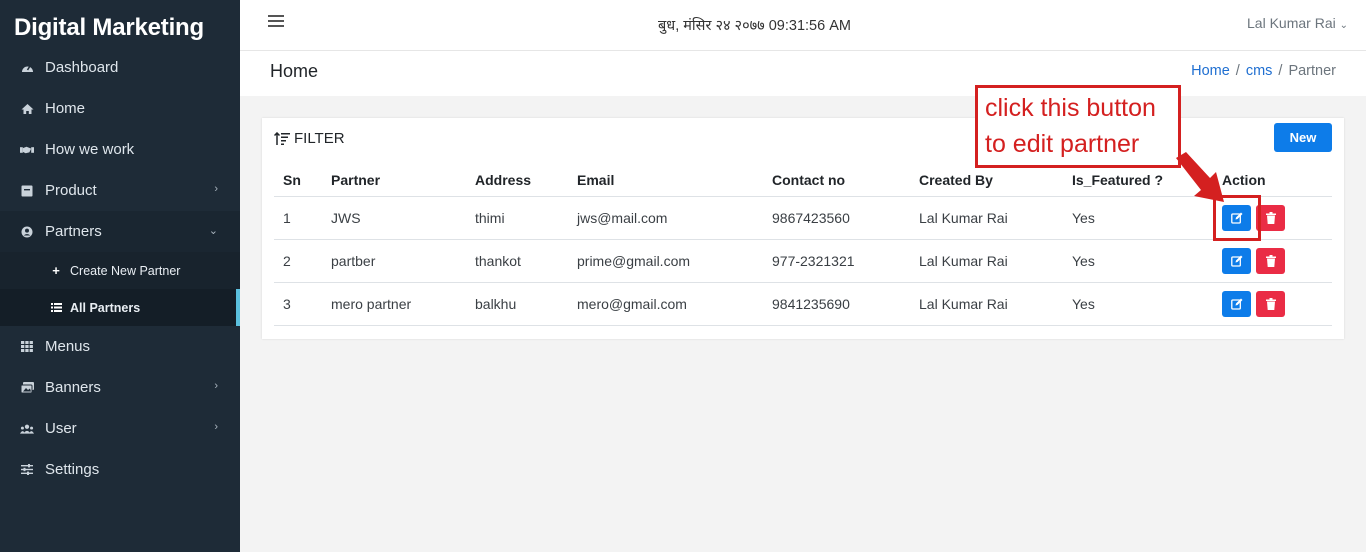 The image size is (1366, 552). I want to click on breadcrumb: Home / cms / Partner, so click(1263, 71).